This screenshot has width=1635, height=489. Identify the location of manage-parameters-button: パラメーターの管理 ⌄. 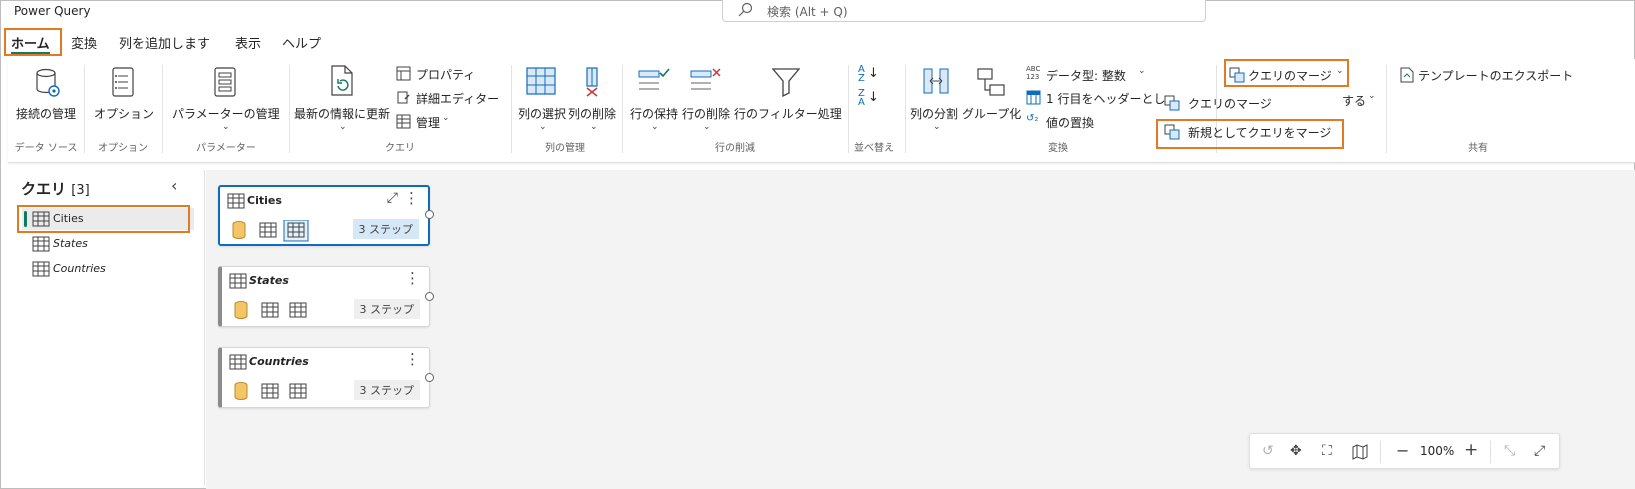
(228, 98).